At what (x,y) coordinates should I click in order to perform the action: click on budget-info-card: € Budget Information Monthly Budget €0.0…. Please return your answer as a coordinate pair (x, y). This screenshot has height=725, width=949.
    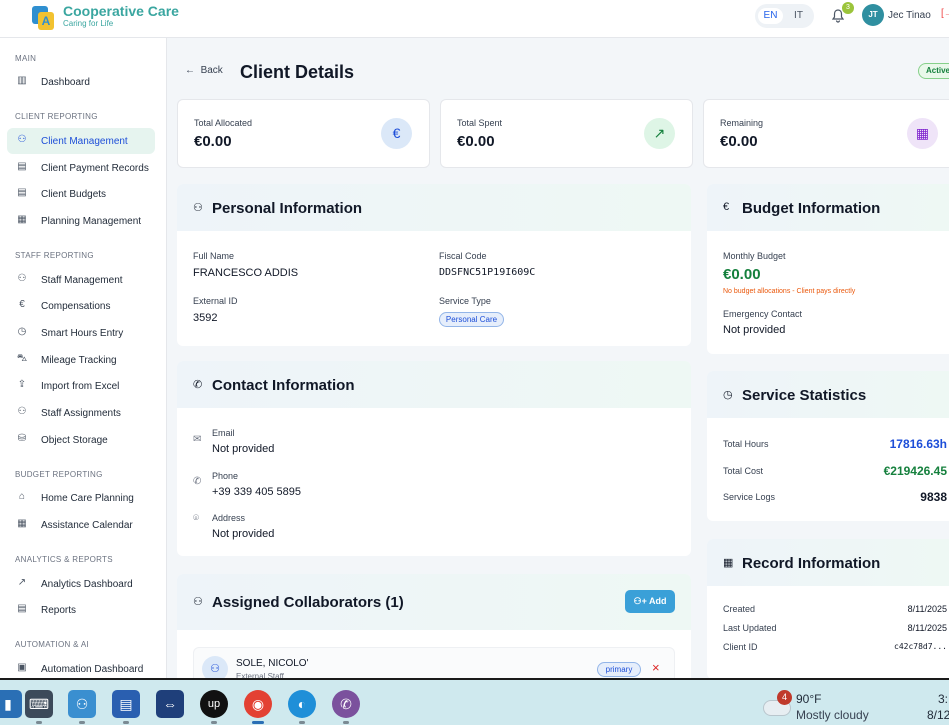
    Looking at the image, I should click on (828, 269).